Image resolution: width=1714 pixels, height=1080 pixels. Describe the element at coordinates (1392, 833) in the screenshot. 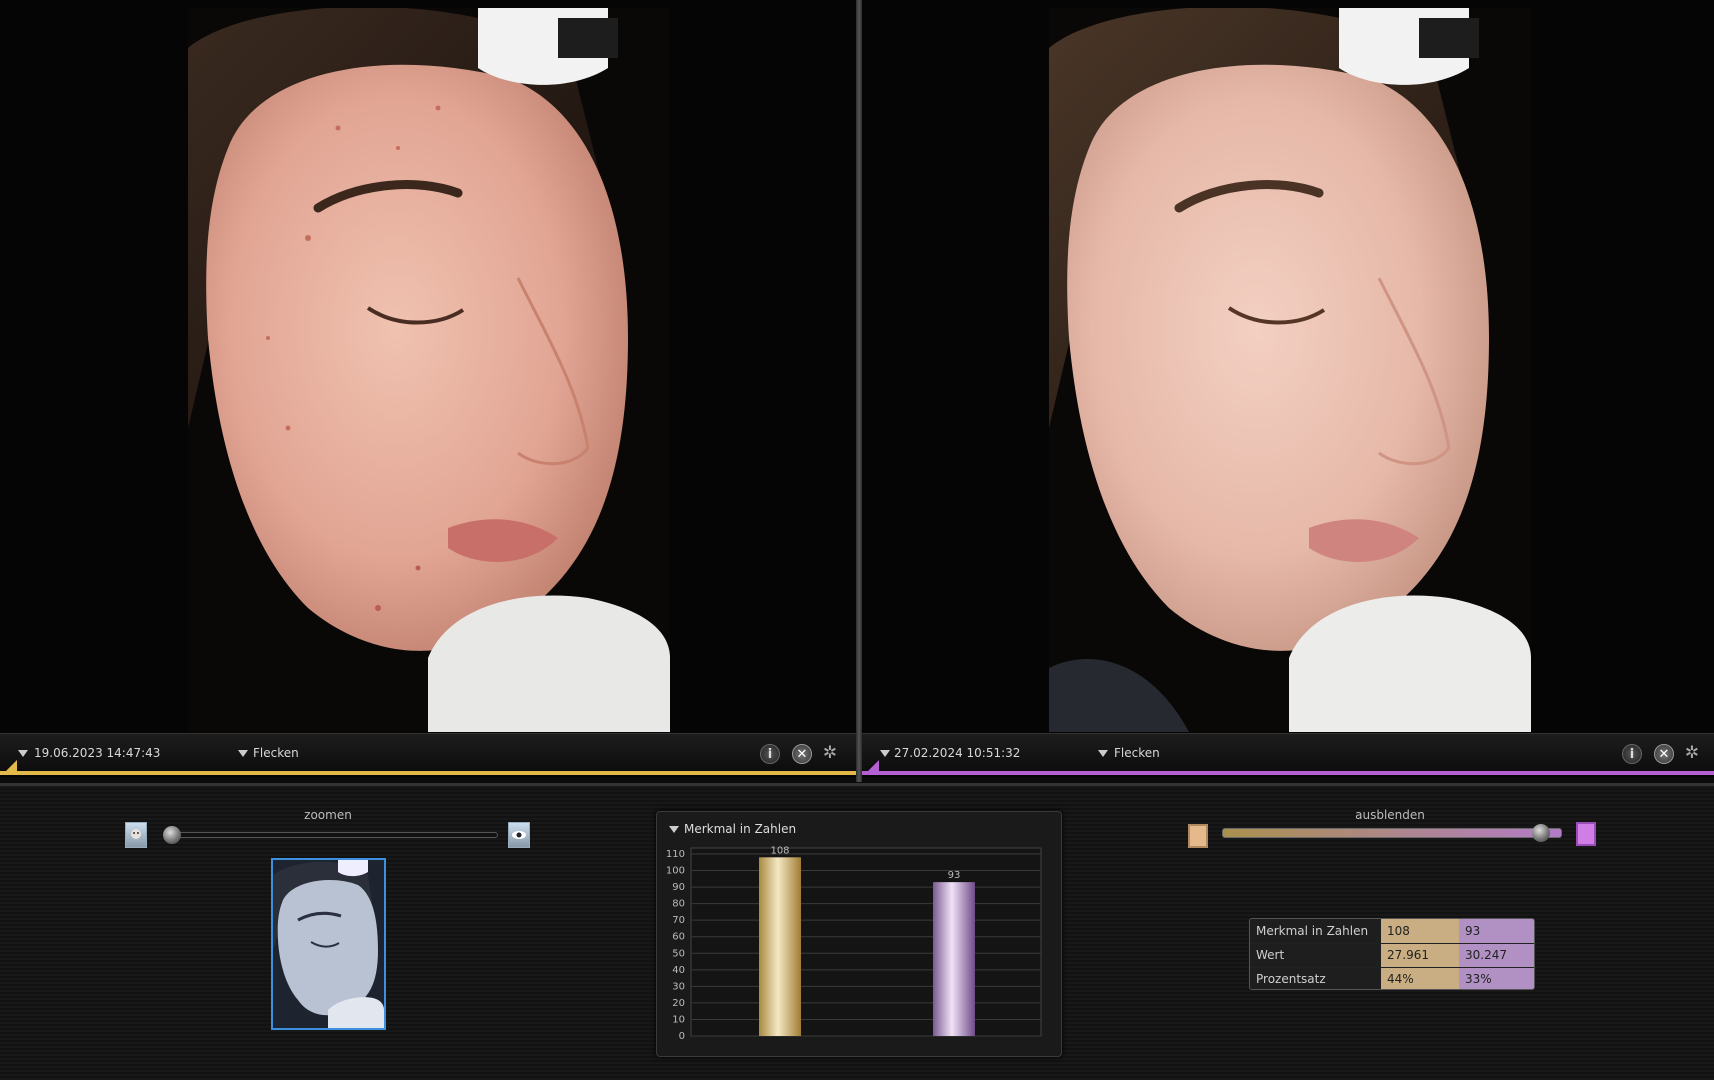

I see `blend-slider` at that location.